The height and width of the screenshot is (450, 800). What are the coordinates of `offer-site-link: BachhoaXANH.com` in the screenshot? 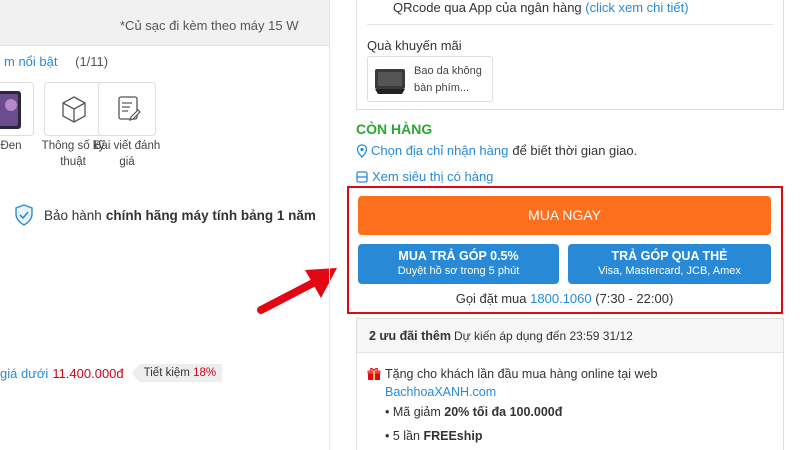 It's located at (440, 392).